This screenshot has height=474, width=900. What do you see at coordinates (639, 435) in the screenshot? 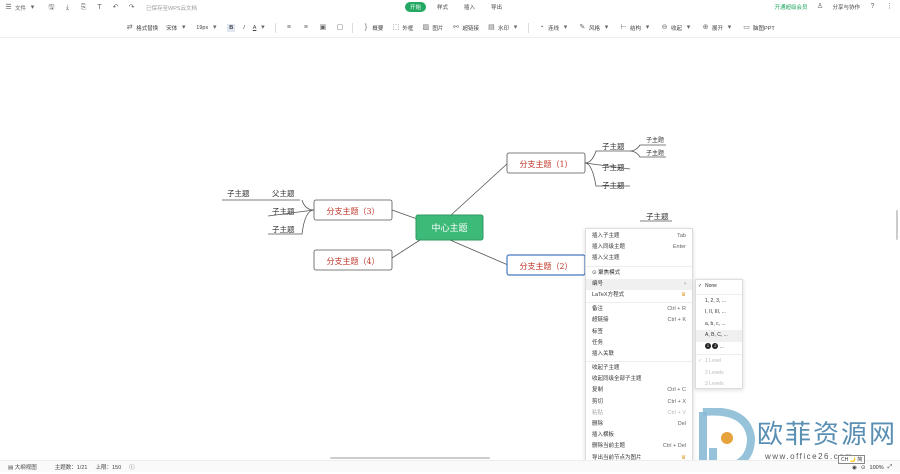
I see `menu-insert-board: 插入横板` at bounding box center [639, 435].